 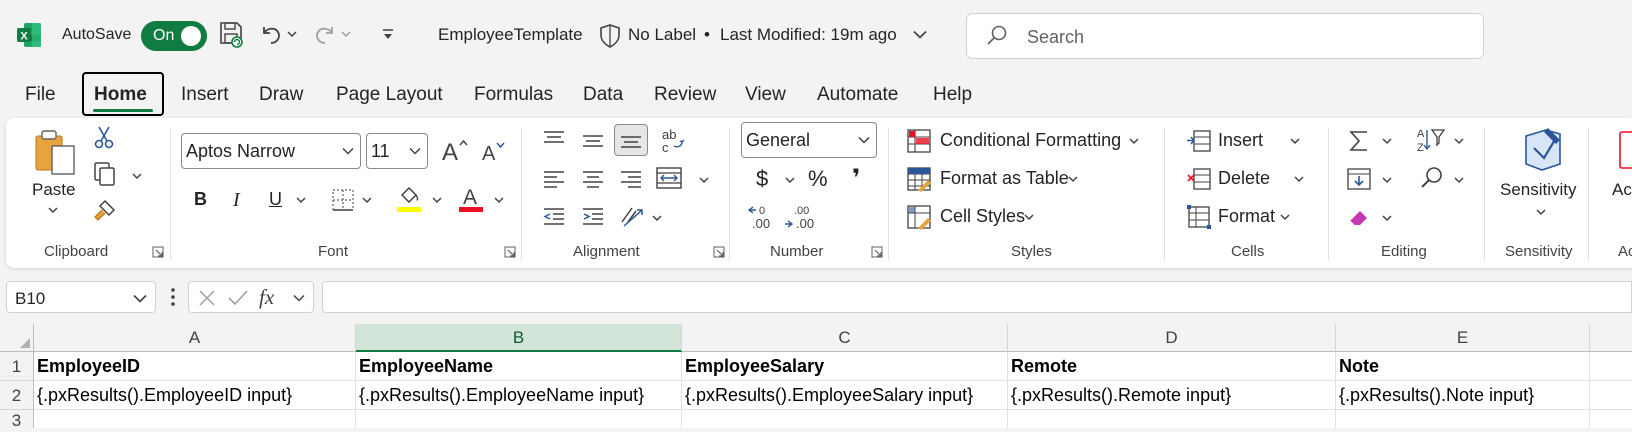 I want to click on text-direction-chevron-down-icon, so click(x=657, y=218).